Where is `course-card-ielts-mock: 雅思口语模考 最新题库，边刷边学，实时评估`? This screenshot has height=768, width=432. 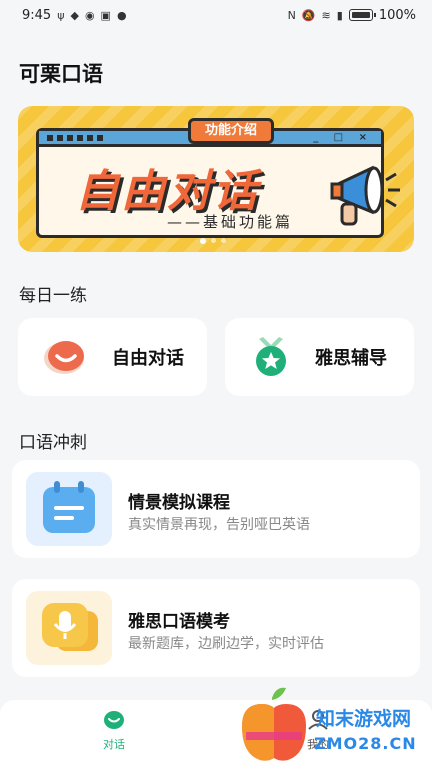
course-card-ielts-mock: 雅思口语模考 最新题库，边刷边学，实时评估 is located at coordinates (216, 628).